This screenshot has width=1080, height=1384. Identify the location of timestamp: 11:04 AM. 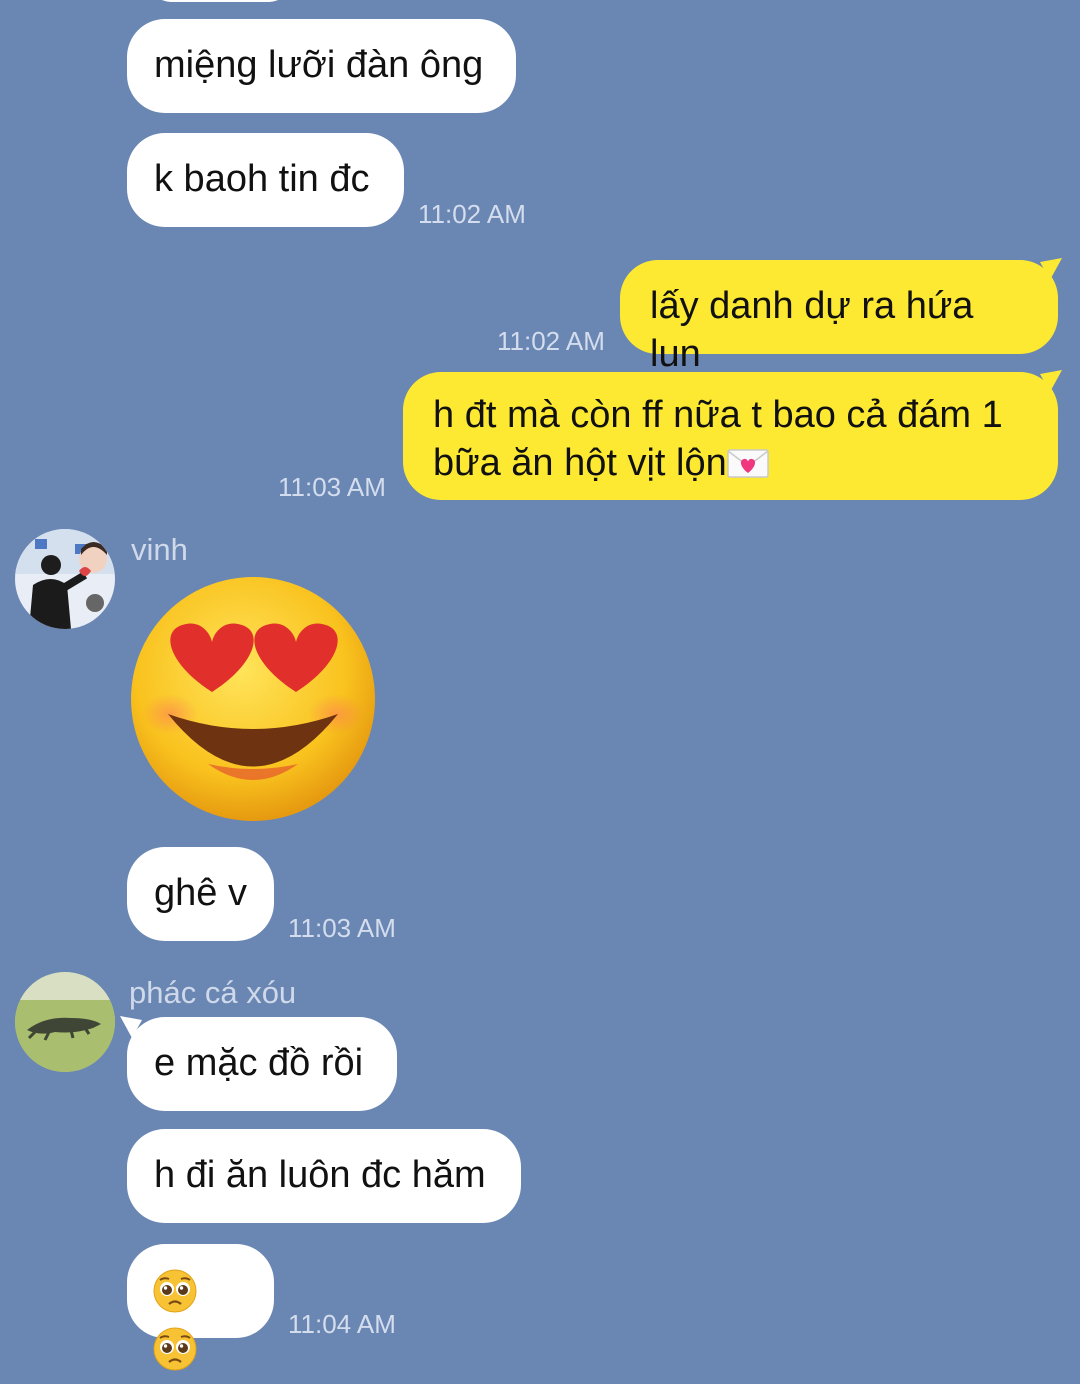
(342, 1324).